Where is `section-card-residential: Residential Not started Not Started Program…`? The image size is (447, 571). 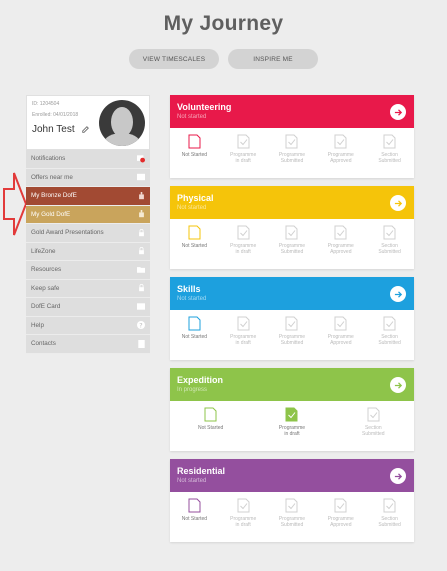 section-card-residential: Residential Not started Not Started Program… is located at coordinates (292, 500).